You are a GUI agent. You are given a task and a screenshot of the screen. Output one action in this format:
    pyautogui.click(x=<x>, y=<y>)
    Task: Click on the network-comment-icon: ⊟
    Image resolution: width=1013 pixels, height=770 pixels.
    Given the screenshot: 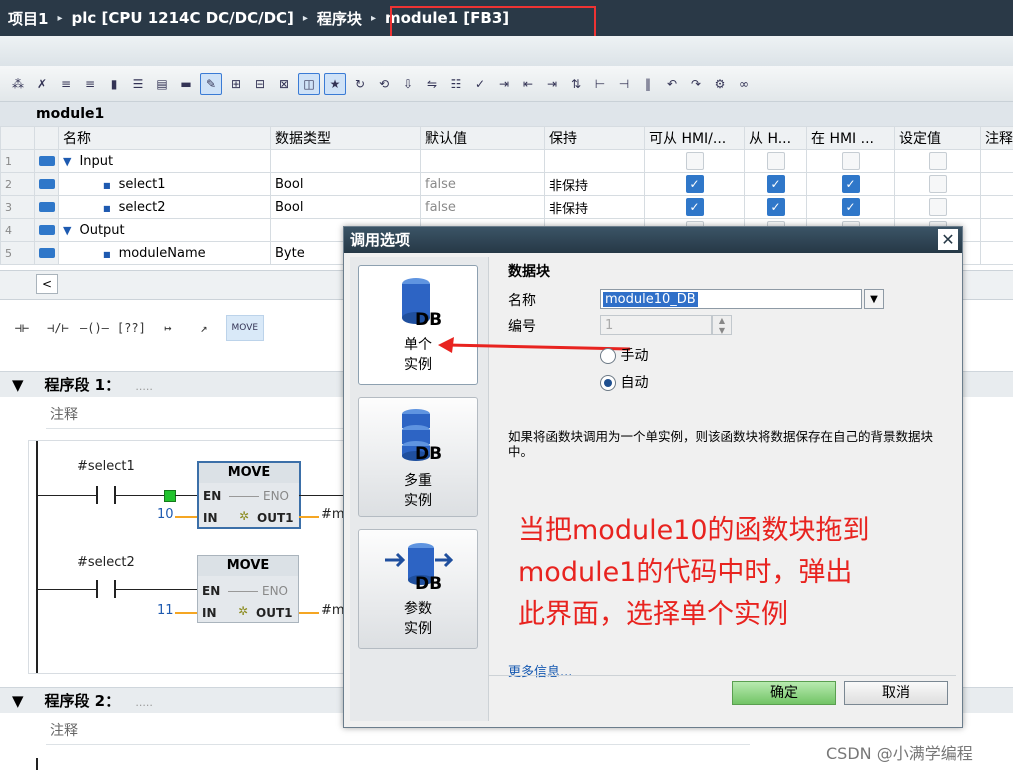 What is the action you would take?
    pyautogui.click(x=260, y=84)
    